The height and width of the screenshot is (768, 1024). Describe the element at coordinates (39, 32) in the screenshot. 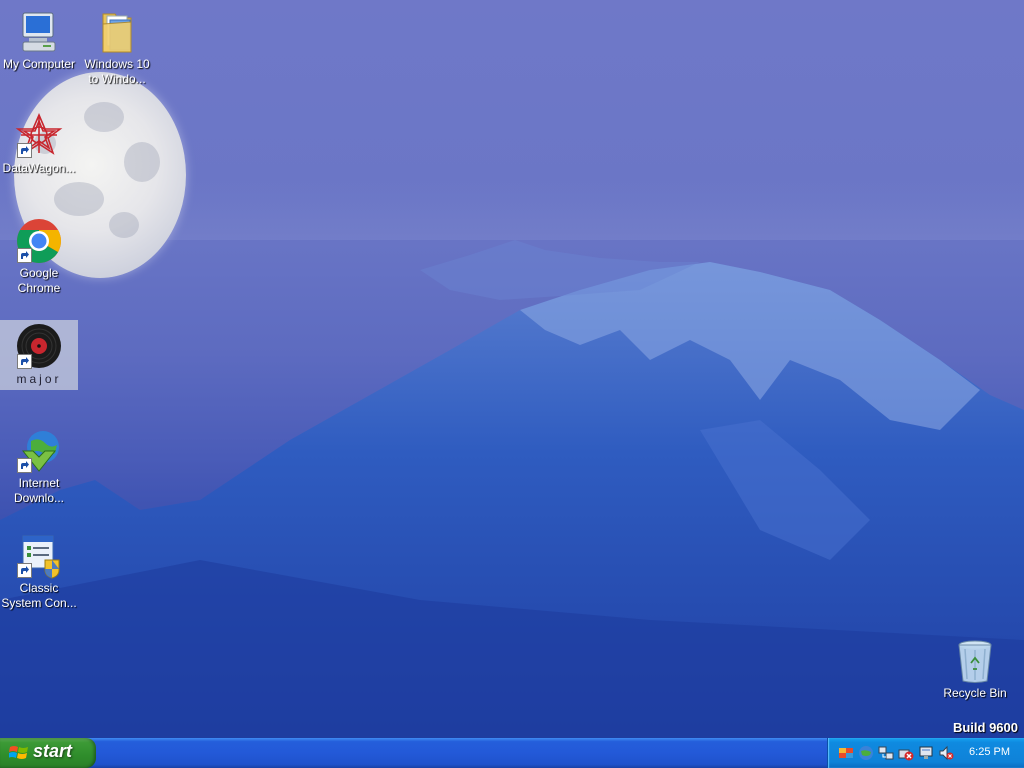

I see `my-computer-icon` at that location.